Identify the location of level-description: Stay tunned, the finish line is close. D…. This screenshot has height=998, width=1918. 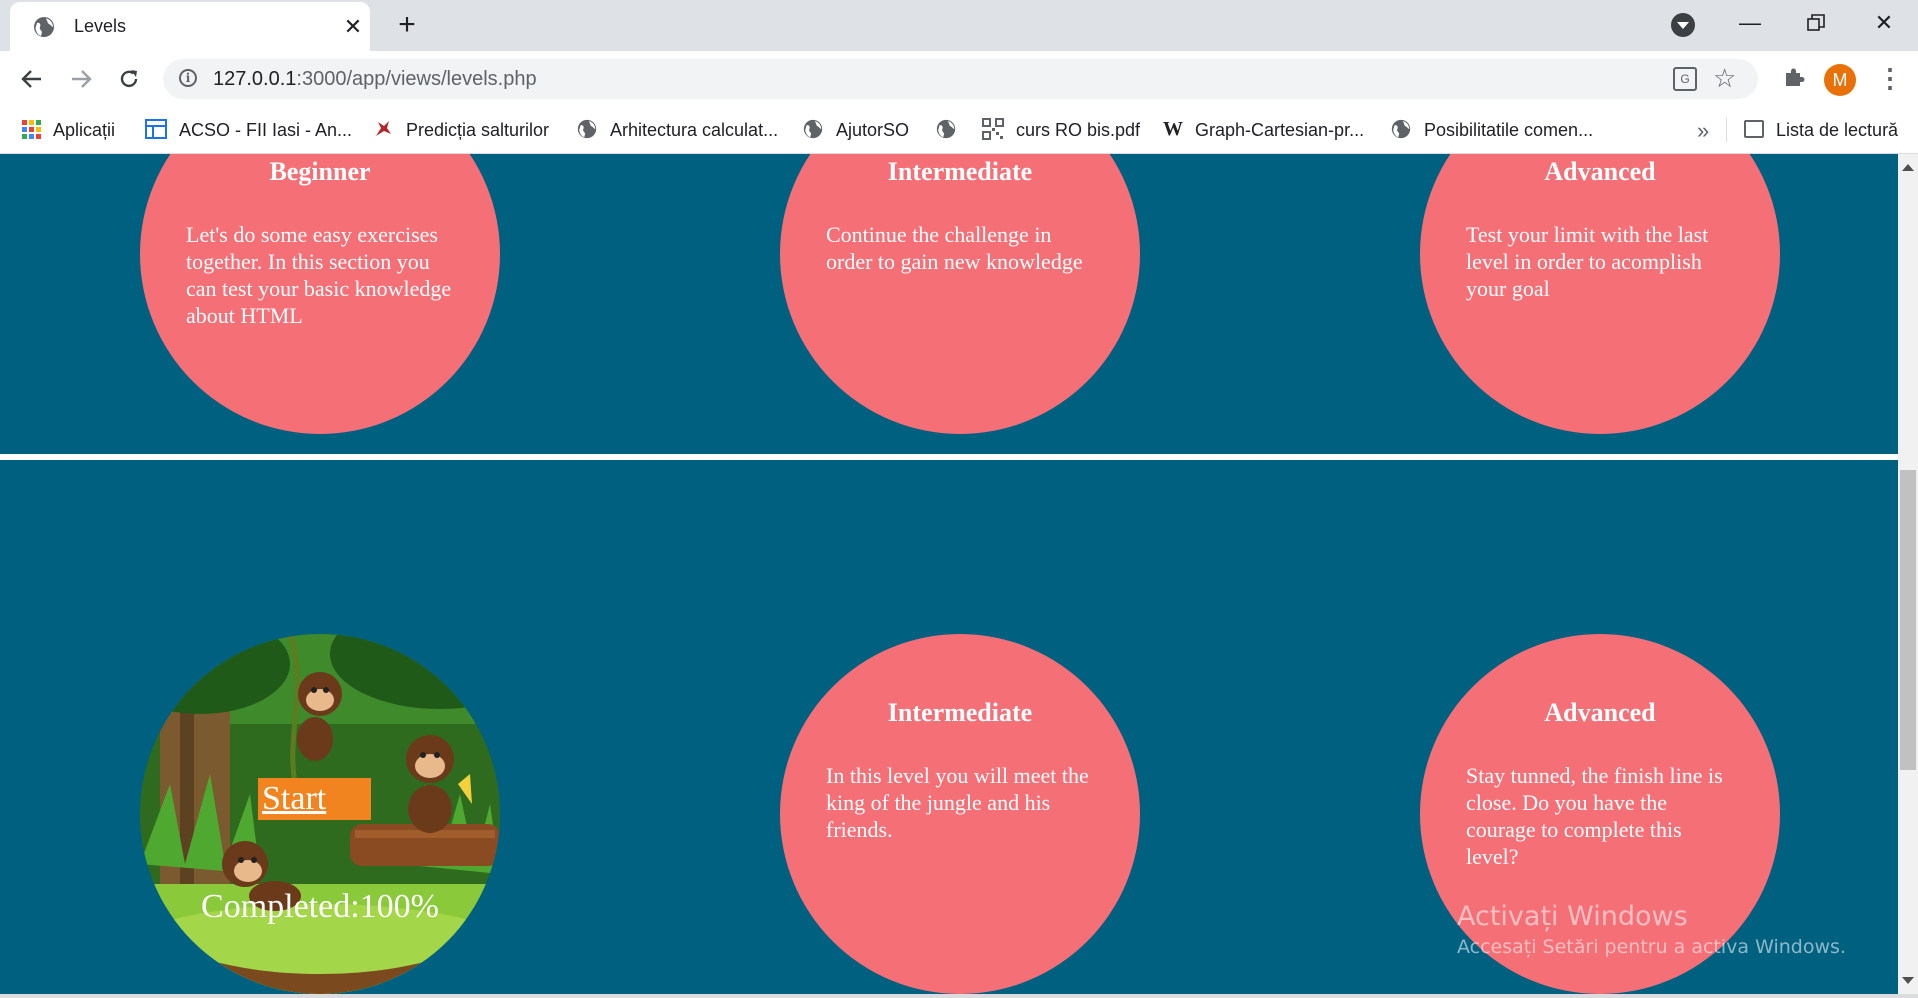
(1594, 816).